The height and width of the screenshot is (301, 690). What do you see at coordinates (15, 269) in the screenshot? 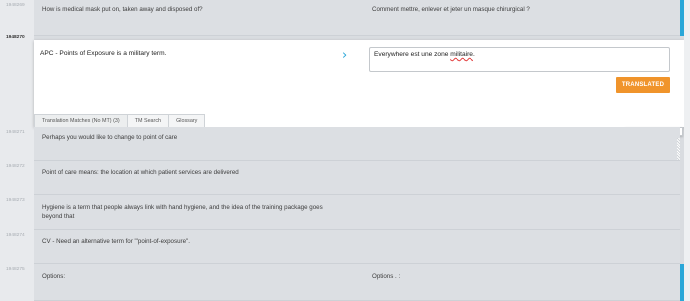
I see `segment-id: 1948275` at bounding box center [15, 269].